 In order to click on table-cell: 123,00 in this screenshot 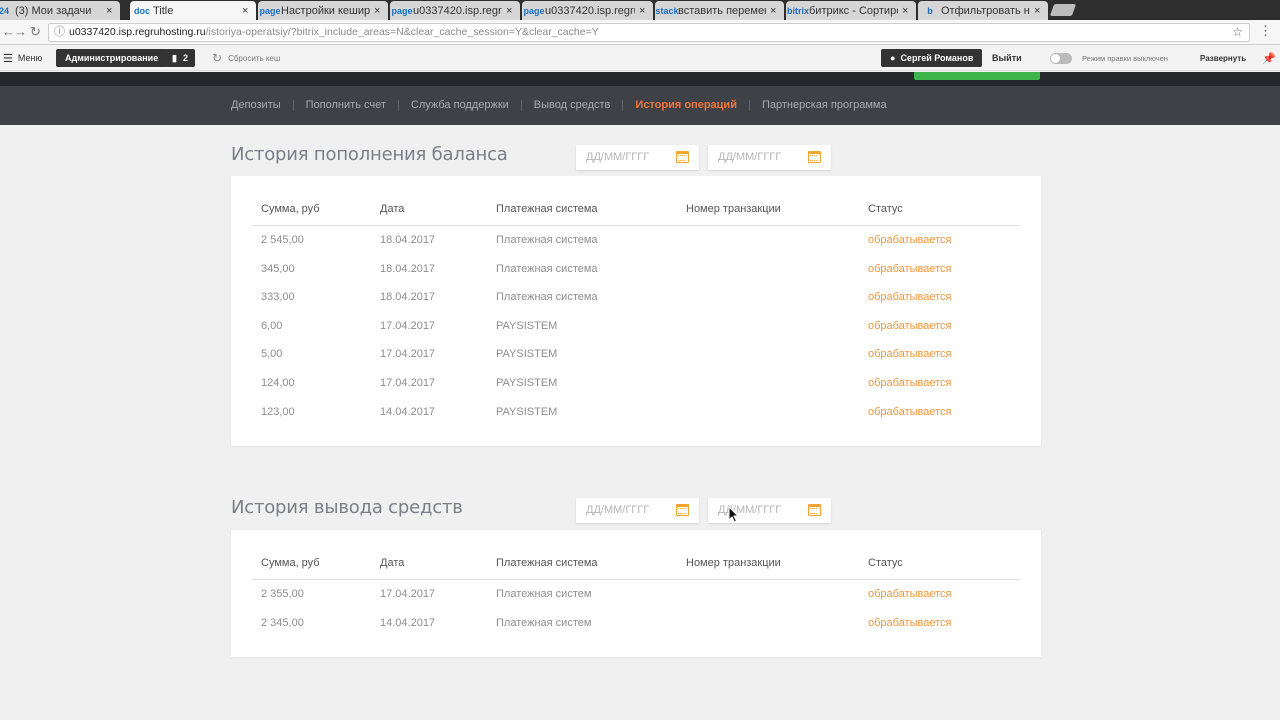, I will do `click(278, 411)`.